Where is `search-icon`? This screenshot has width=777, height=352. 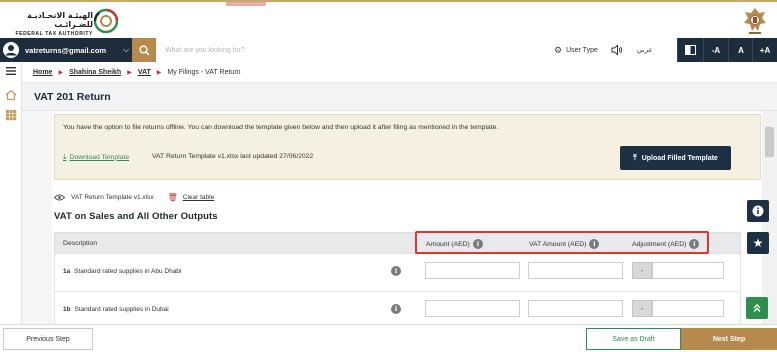
search-icon is located at coordinates (144, 50).